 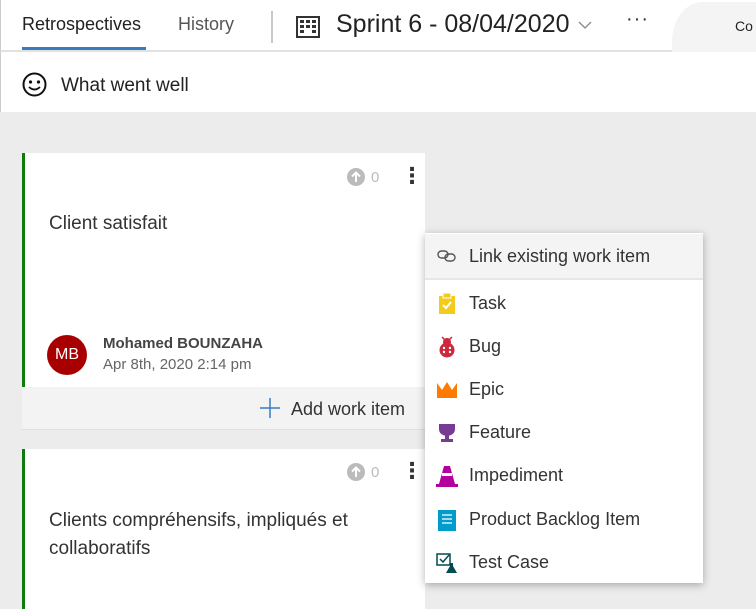 I want to click on menu-item-impediment: Impediment, so click(x=564, y=475).